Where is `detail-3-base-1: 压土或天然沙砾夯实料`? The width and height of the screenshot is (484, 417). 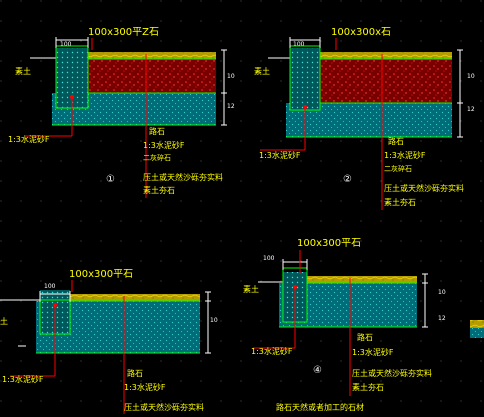
detail-3-base-1: 压土或天然沙砾夯实料 is located at coordinates (164, 407).